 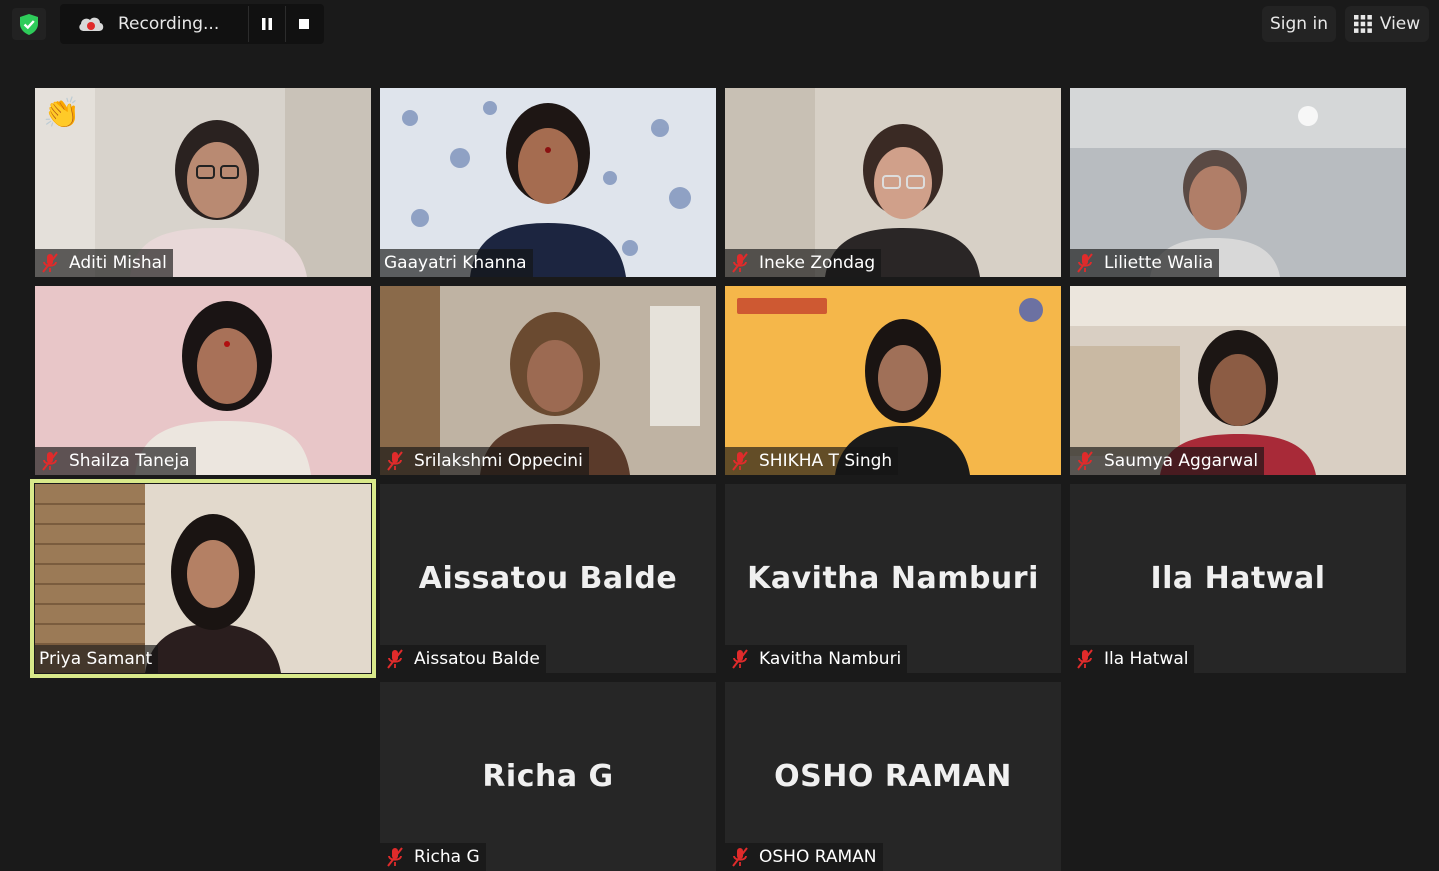 What do you see at coordinates (1238, 182) in the screenshot?
I see `participant-tile: Liliette Walia` at bounding box center [1238, 182].